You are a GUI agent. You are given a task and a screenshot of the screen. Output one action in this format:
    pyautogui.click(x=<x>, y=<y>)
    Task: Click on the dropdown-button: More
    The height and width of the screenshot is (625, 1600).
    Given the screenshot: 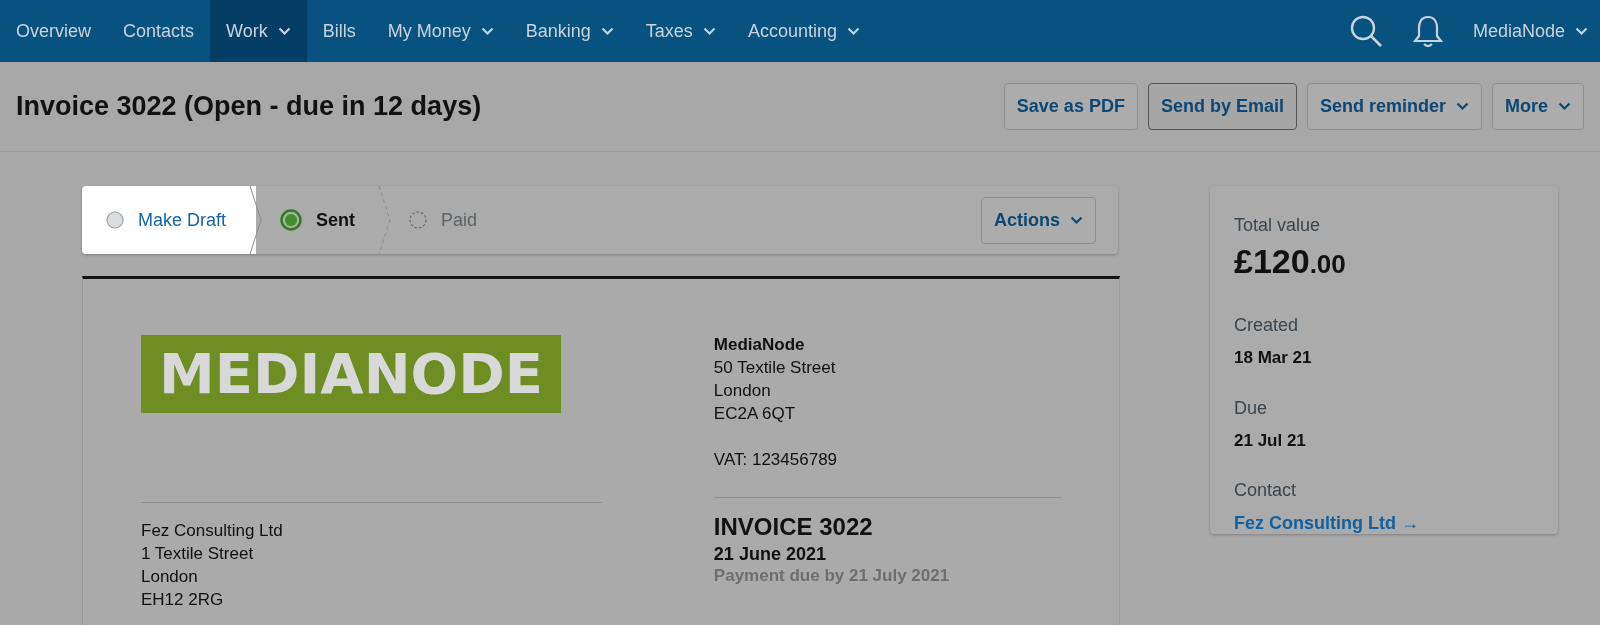 What is the action you would take?
    pyautogui.click(x=1538, y=106)
    